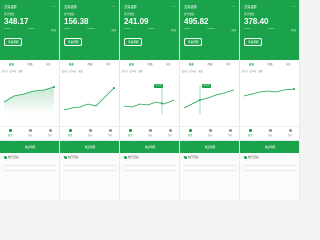 The width and height of the screenshot is (320, 240). I want to click on amount: 378.40, so click(256, 21).